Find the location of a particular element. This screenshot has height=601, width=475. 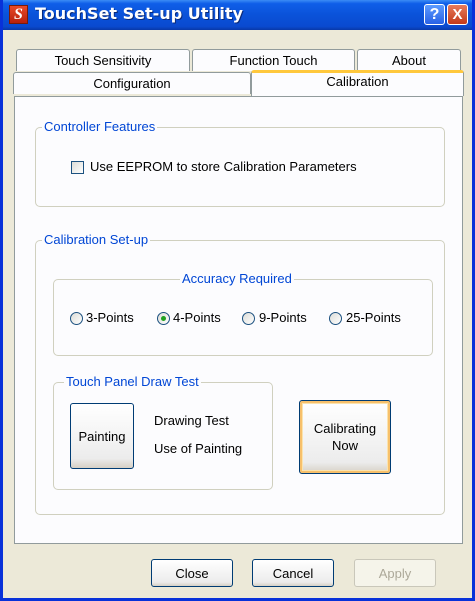

radio-25-points-label: 25-Points is located at coordinates (373, 317).